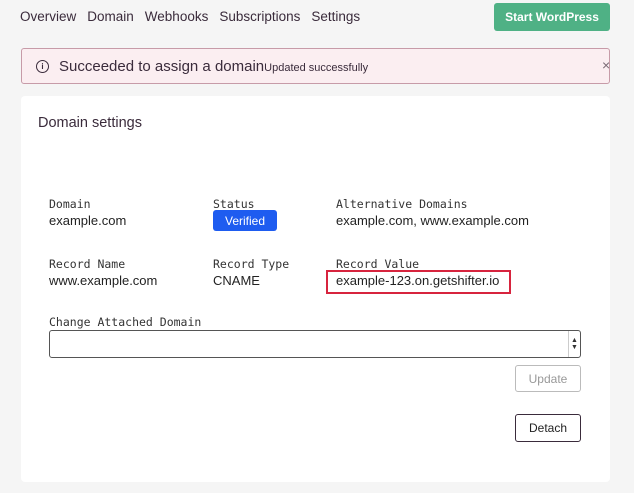 The image size is (634, 493). Describe the element at coordinates (90, 123) in the screenshot. I see `card-title: Domain settings` at that location.